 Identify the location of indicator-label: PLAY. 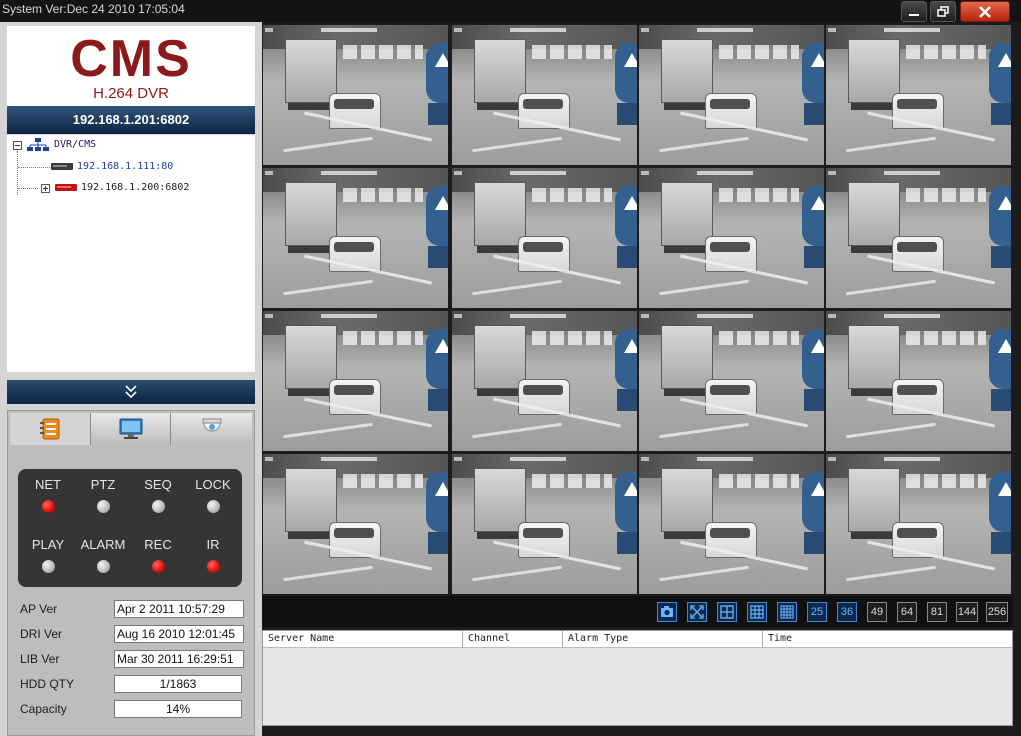
(48, 544).